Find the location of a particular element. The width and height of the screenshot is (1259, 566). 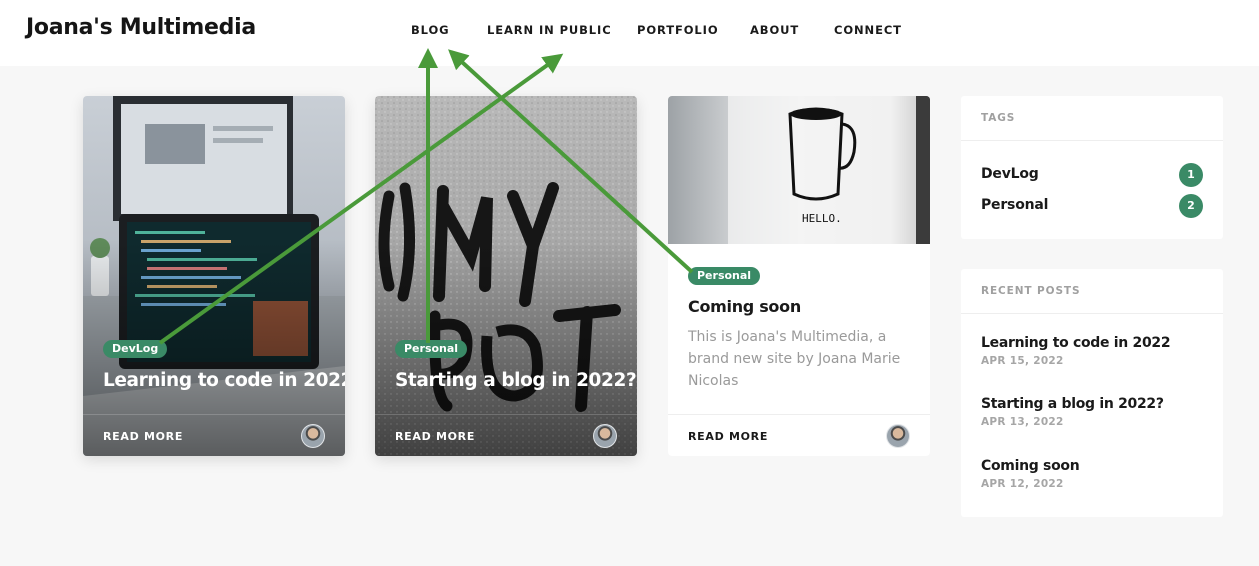

recent-post-item: Starting a blog in 2022? APR 13, 2022 is located at coordinates (1096, 412).